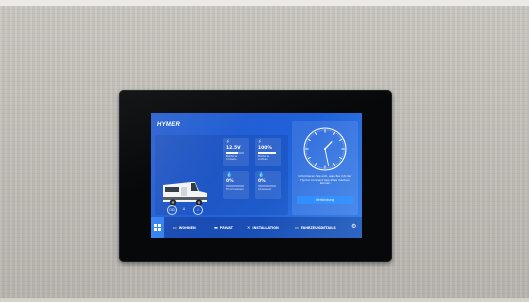 The height and width of the screenshot is (302, 529). I want to click on nav-label: WOHNEN, so click(187, 228).